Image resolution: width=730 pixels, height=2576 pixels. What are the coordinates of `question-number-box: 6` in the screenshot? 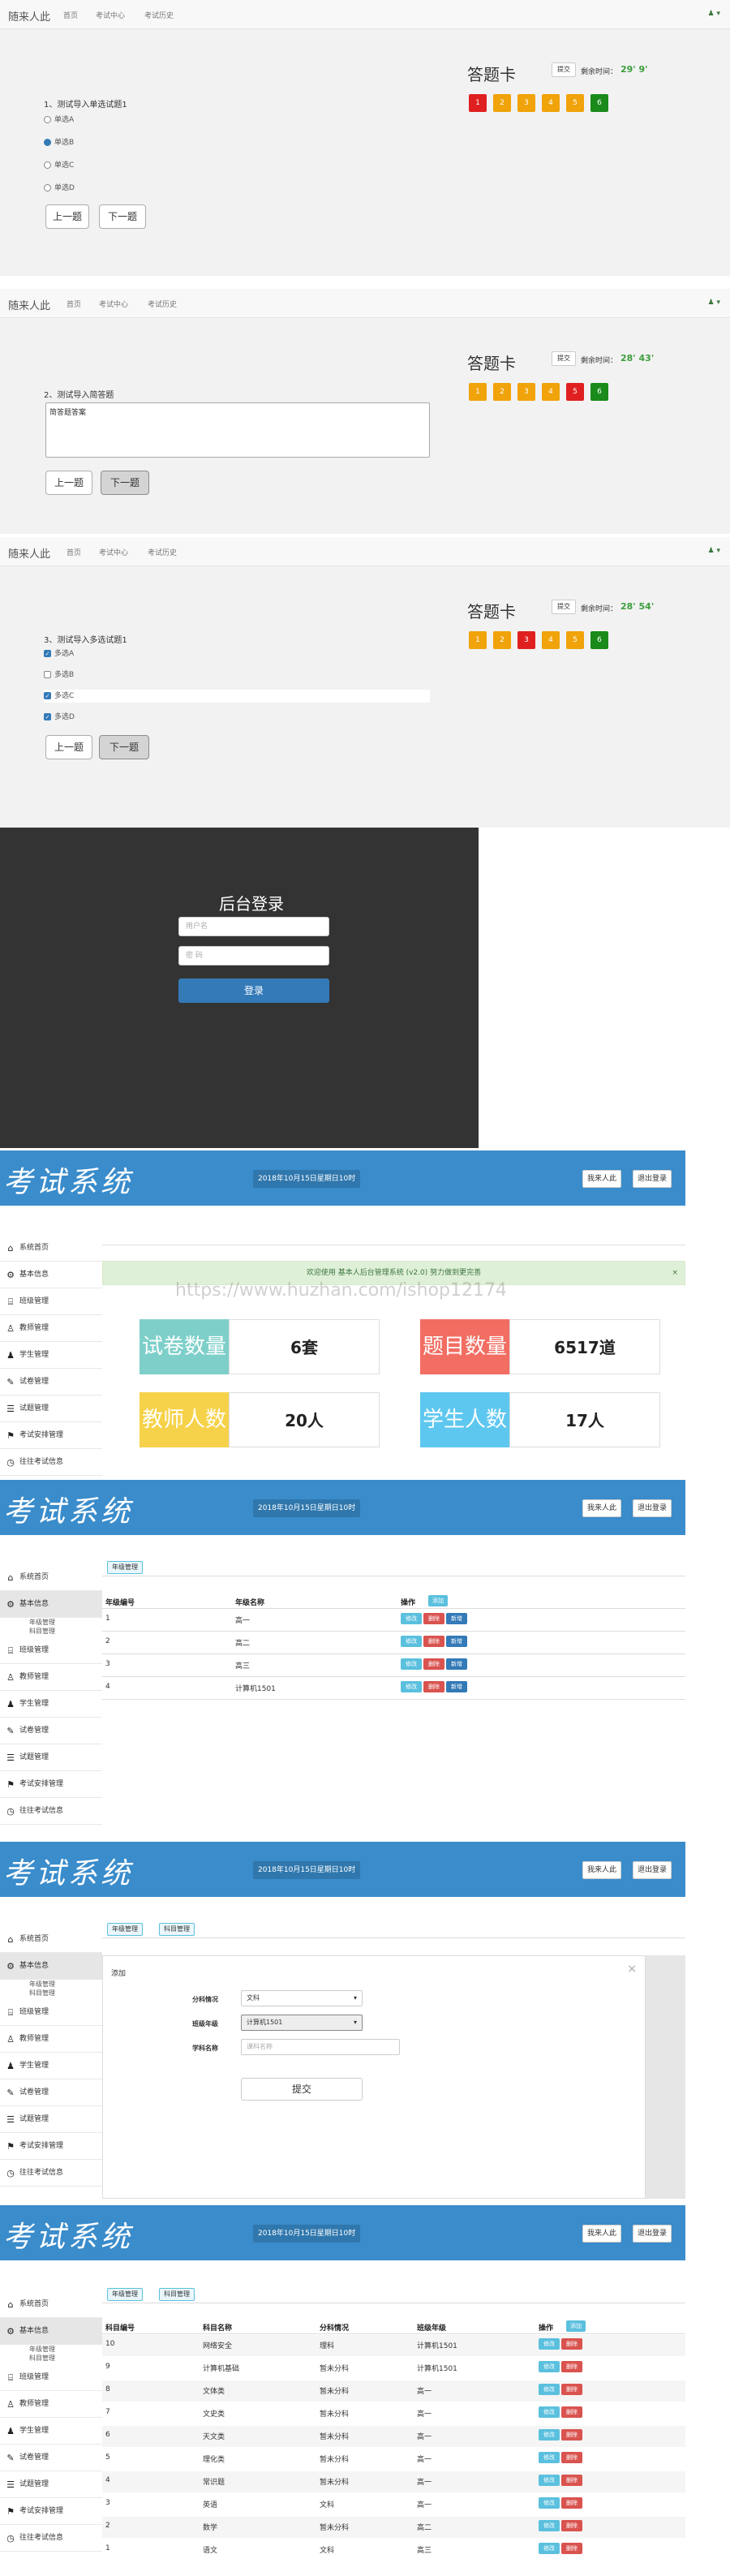 It's located at (599, 392).